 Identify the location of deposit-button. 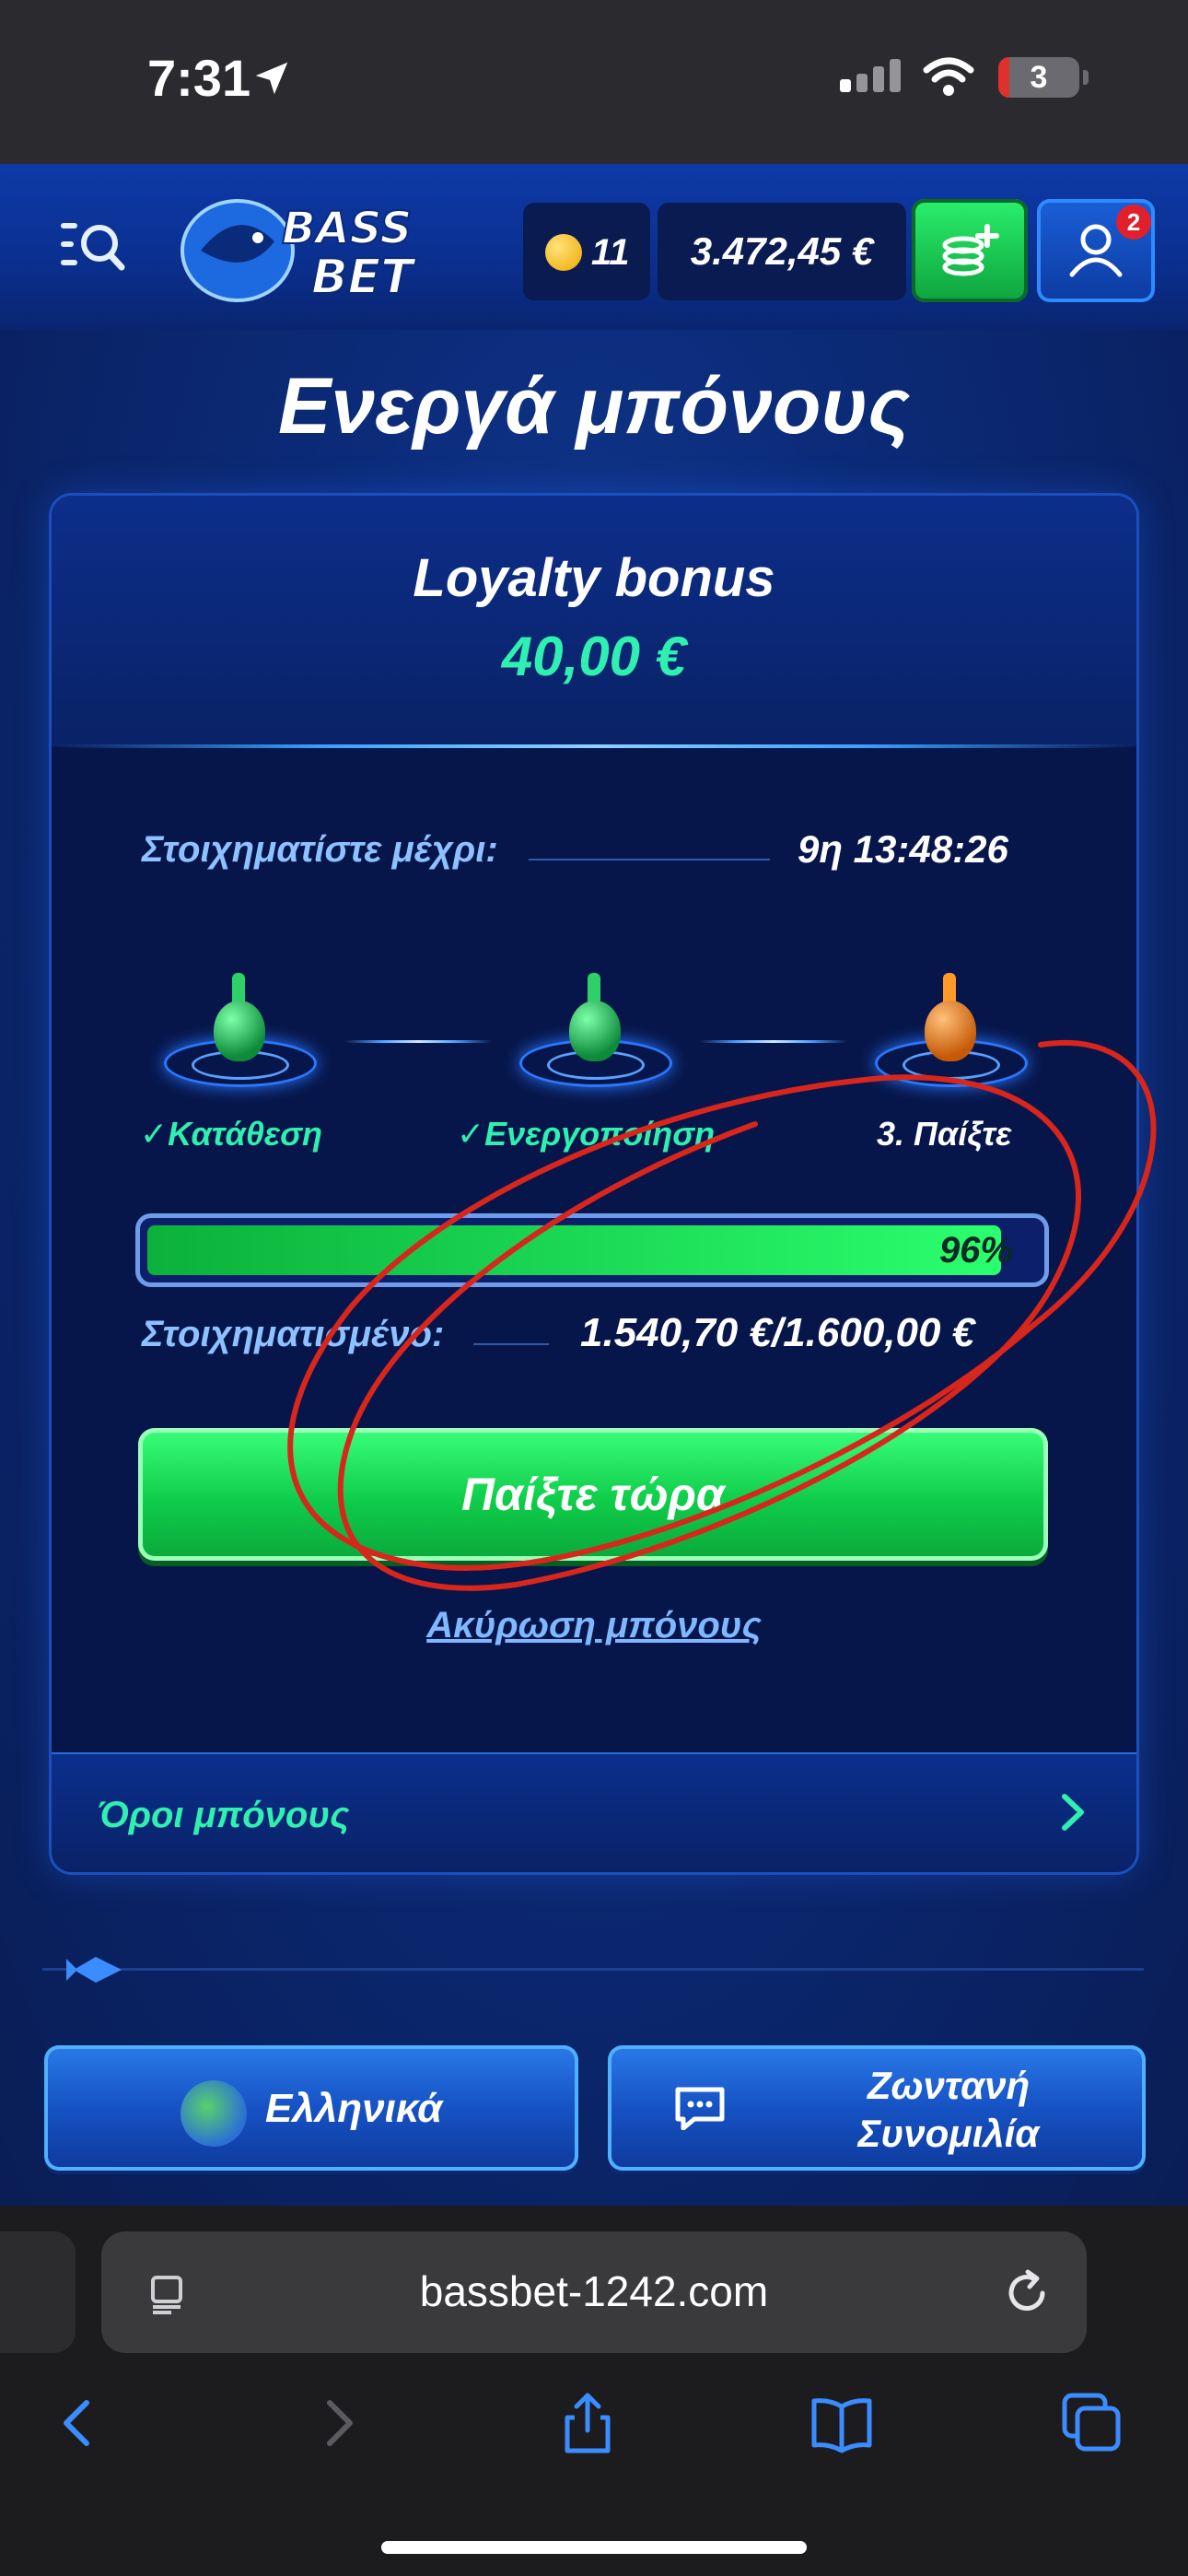
(970, 250).